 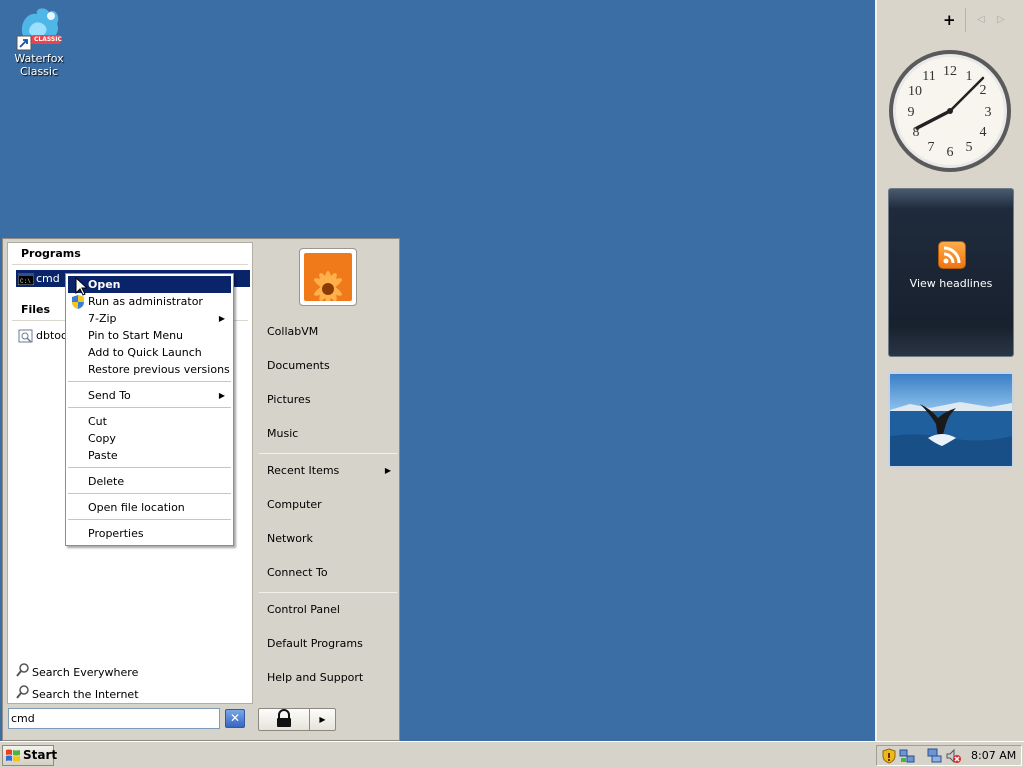 I want to click on start-link-control-panel: Control Panel, so click(x=332, y=610).